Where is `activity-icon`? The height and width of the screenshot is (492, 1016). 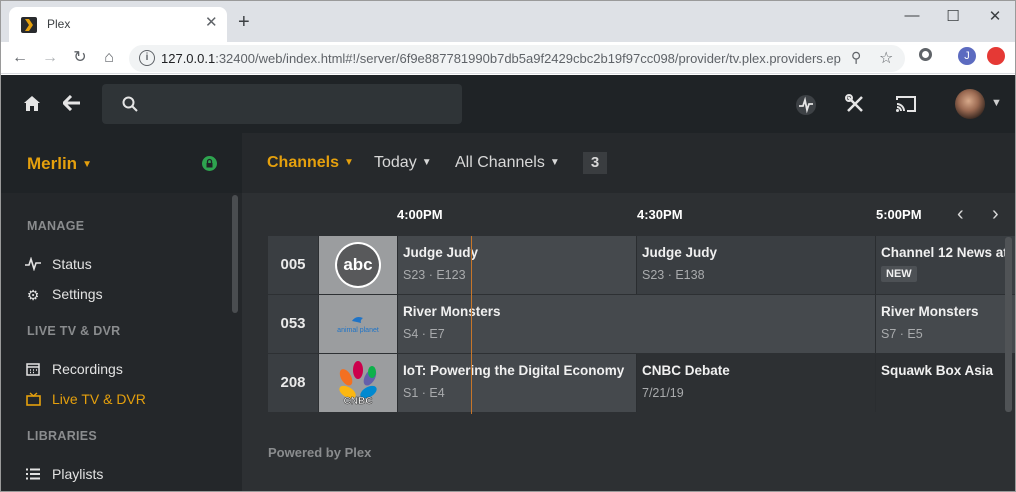
activity-icon is located at coordinates (806, 107).